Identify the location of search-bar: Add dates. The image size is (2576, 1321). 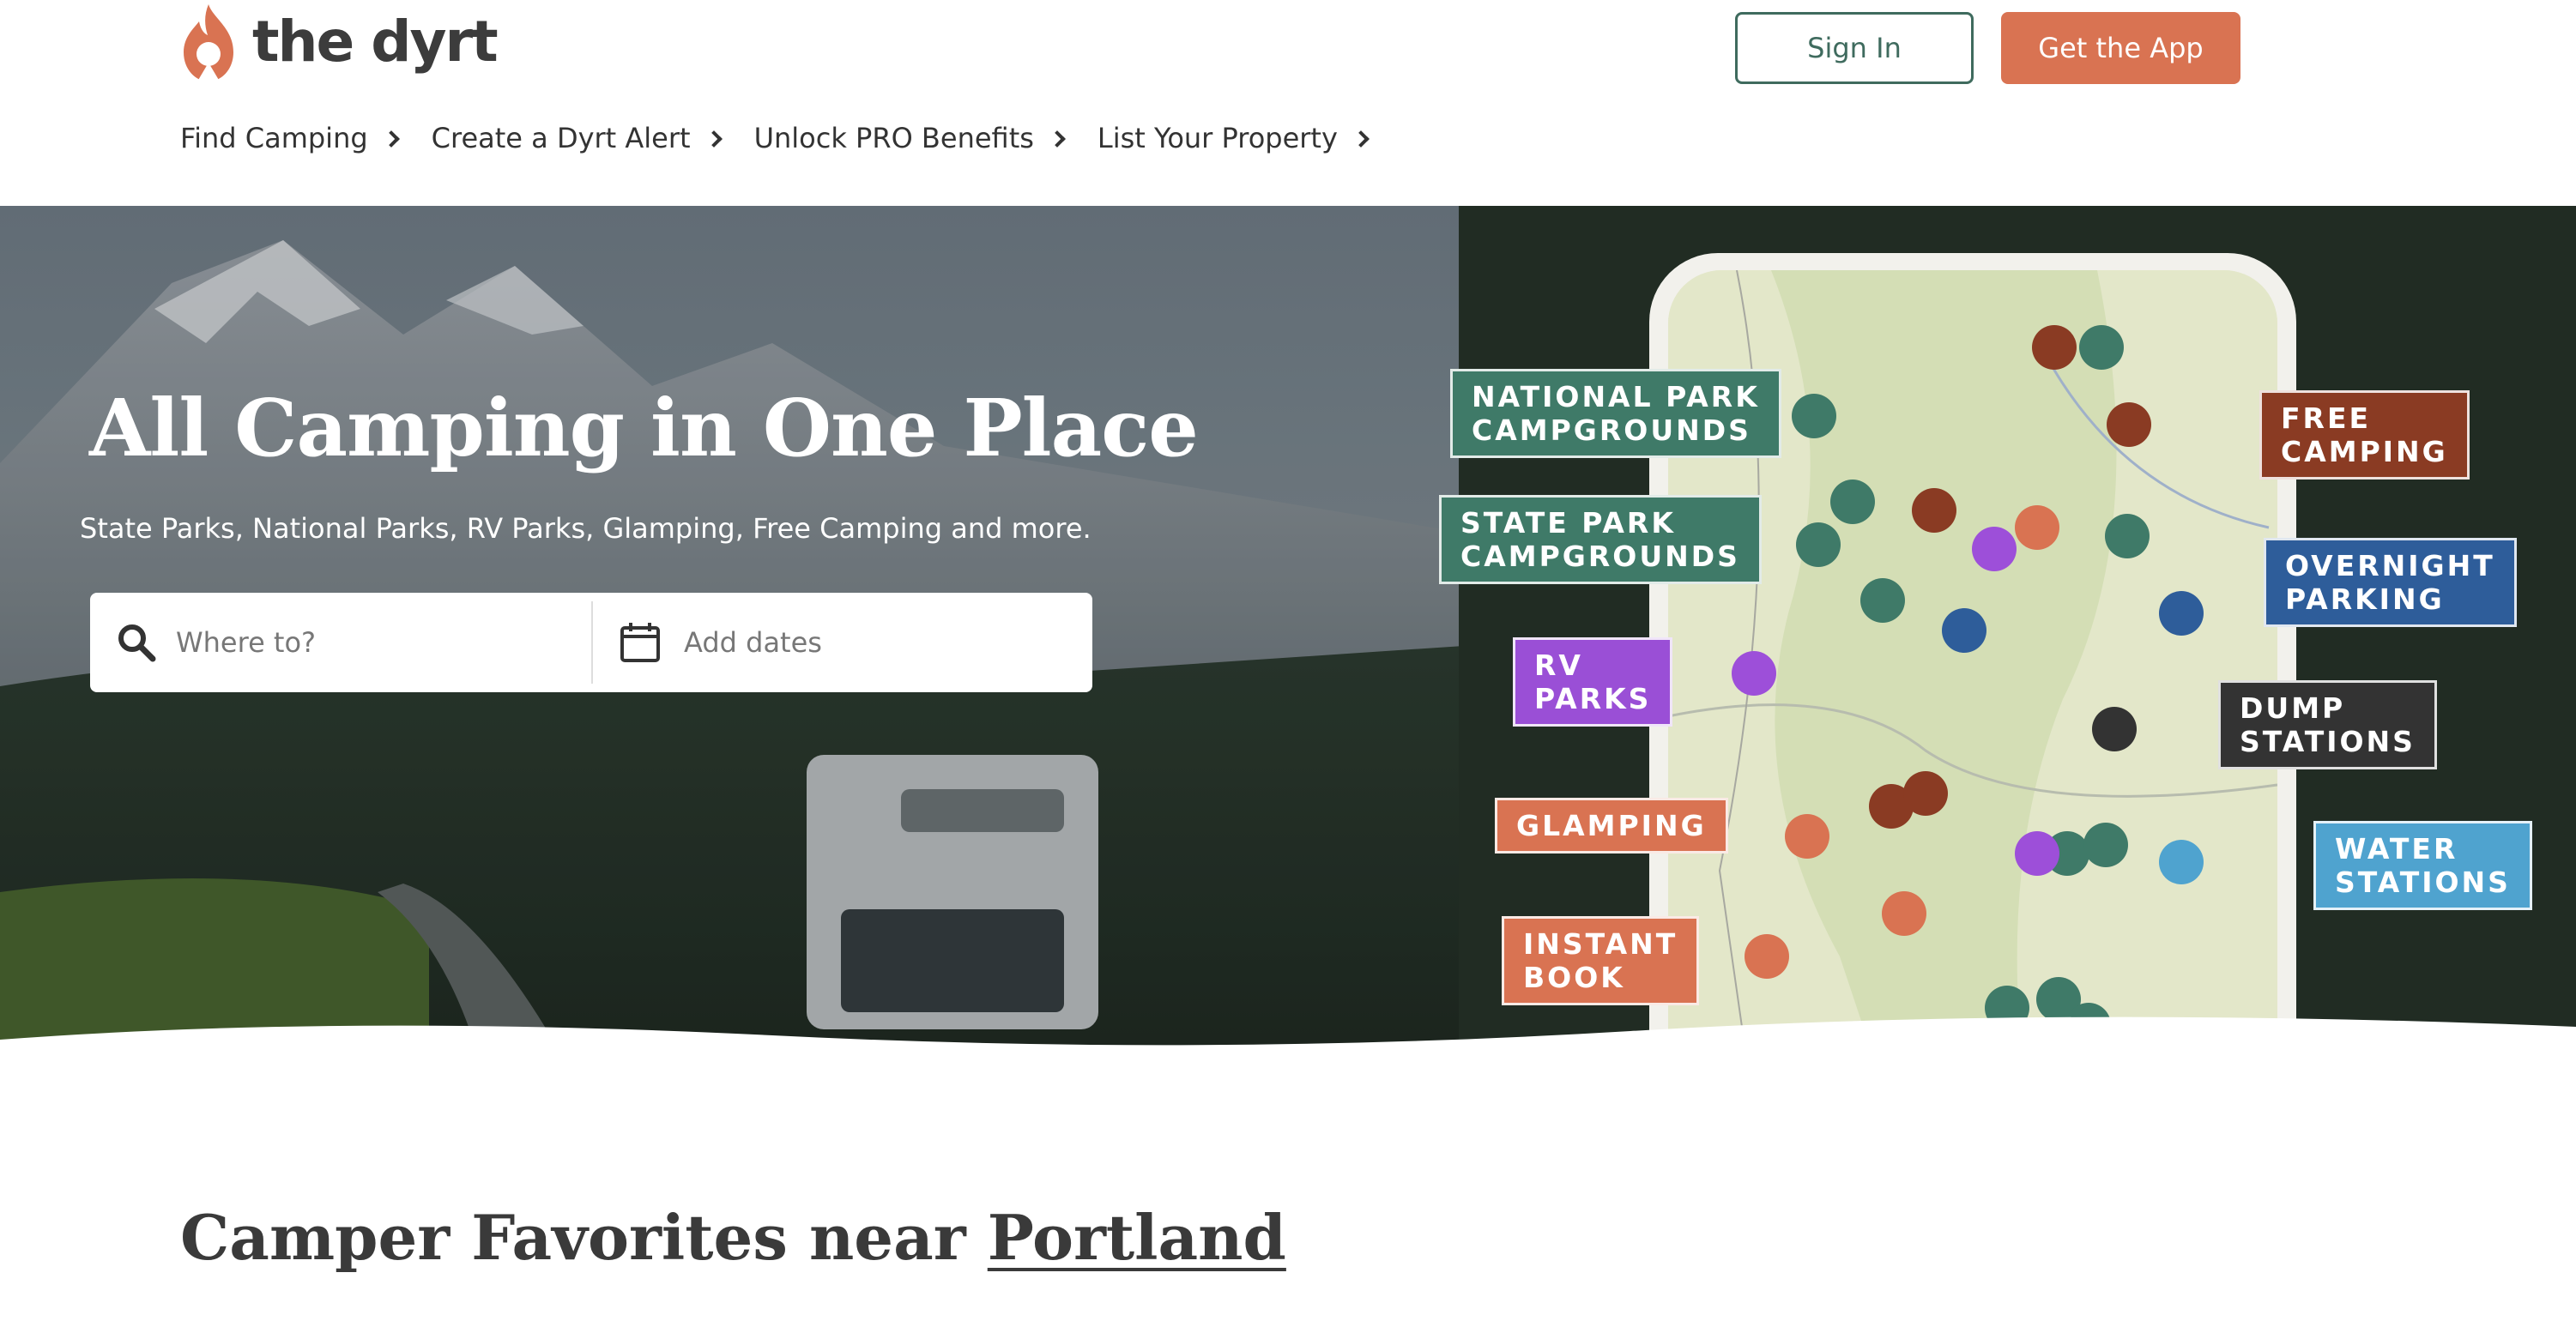
(591, 642).